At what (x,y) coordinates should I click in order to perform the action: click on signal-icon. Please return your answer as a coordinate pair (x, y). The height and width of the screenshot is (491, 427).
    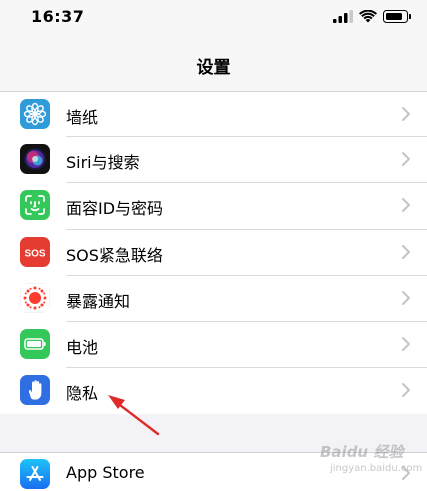
    Looking at the image, I should click on (343, 16).